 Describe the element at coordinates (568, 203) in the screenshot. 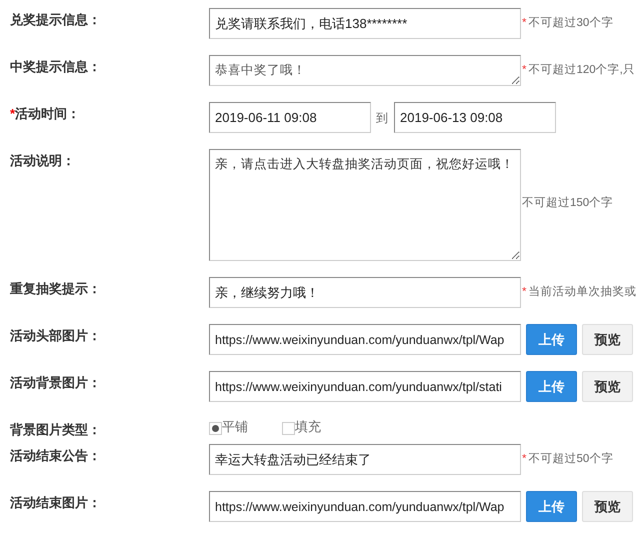

I see `hint-text: 不可超过150个字` at that location.